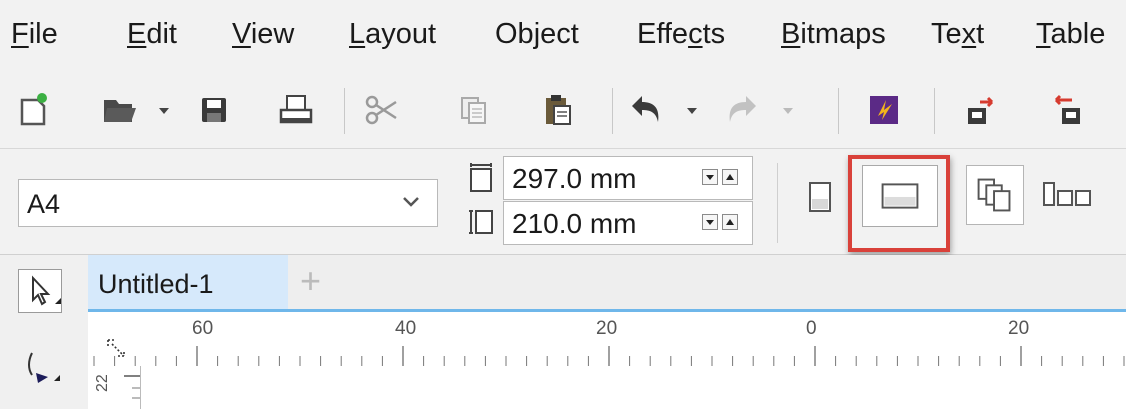  Describe the element at coordinates (681, 34) in the screenshot. I see `menu-effects: Effects` at that location.